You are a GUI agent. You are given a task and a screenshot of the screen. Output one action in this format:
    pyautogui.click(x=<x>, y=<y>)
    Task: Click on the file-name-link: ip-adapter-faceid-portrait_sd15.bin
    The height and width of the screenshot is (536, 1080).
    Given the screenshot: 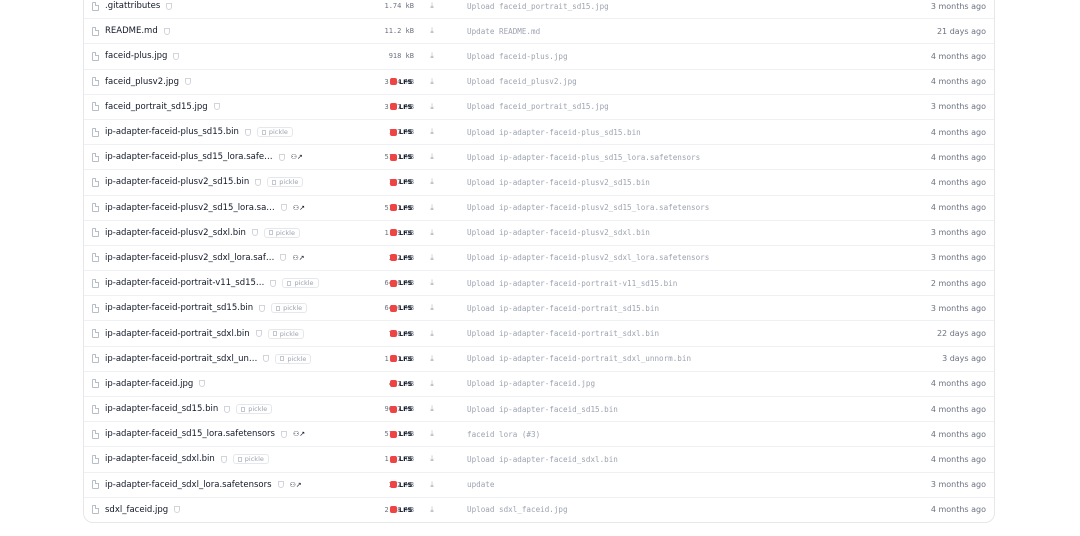 What is the action you would take?
    pyautogui.click(x=179, y=308)
    